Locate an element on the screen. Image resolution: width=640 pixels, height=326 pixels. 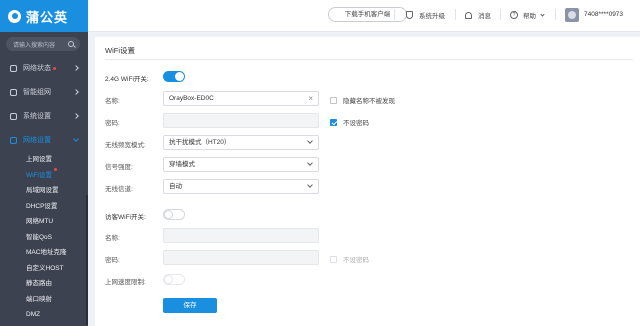
sidebar-item-port-forwarding: 端口映射 is located at coordinates (44, 300).